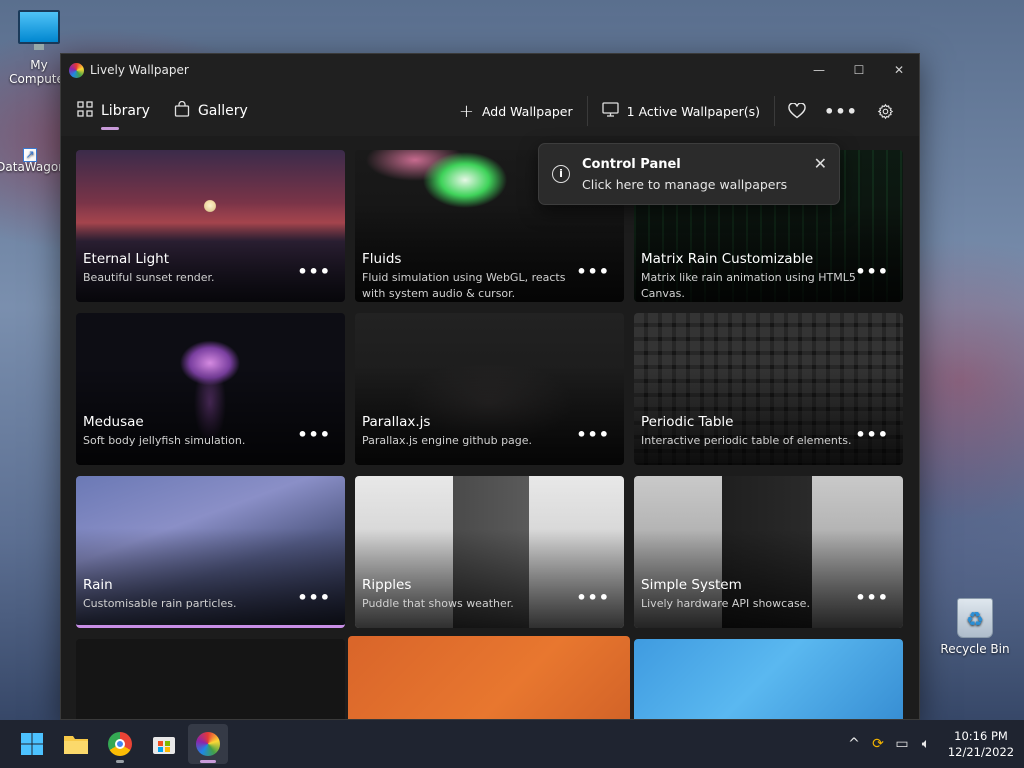  I want to click on volume-icon: 🔈︎, so click(926, 744).